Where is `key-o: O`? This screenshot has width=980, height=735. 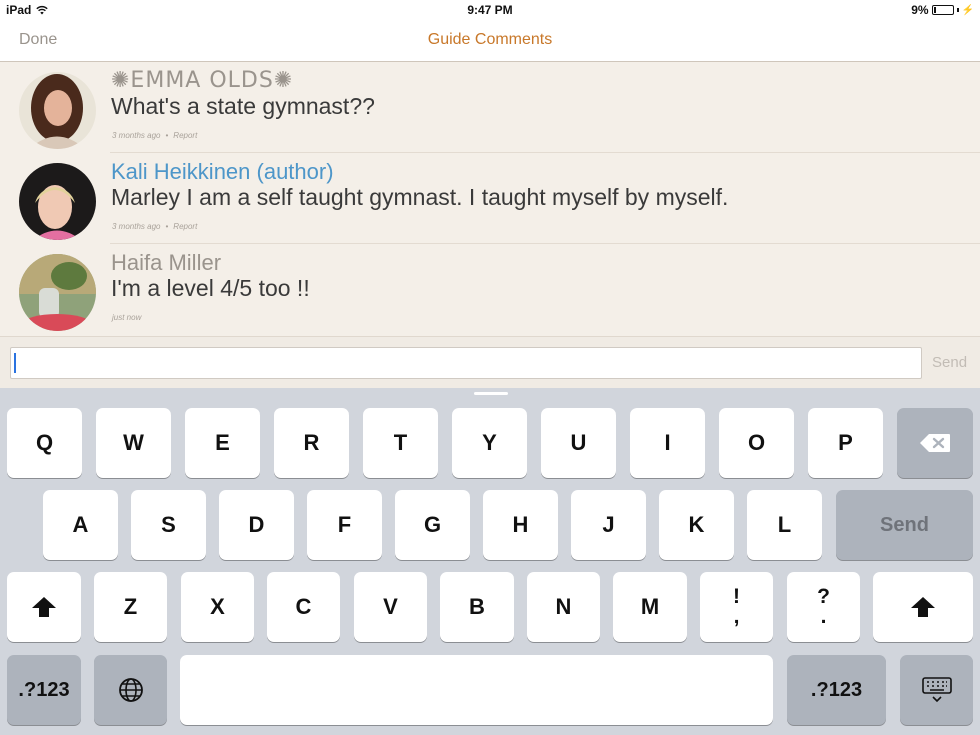
key-o: O is located at coordinates (756, 443).